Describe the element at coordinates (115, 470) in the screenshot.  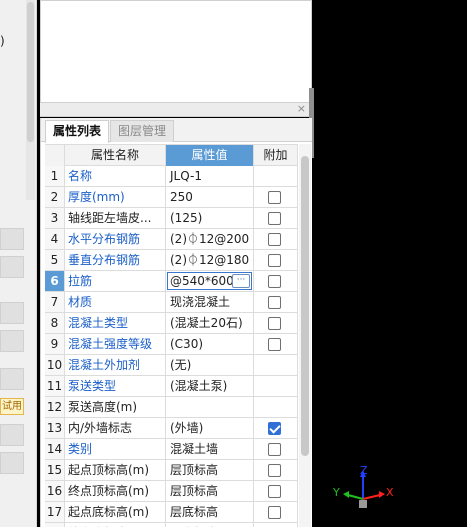
I see `property-name: 起点顶标高(m)` at that location.